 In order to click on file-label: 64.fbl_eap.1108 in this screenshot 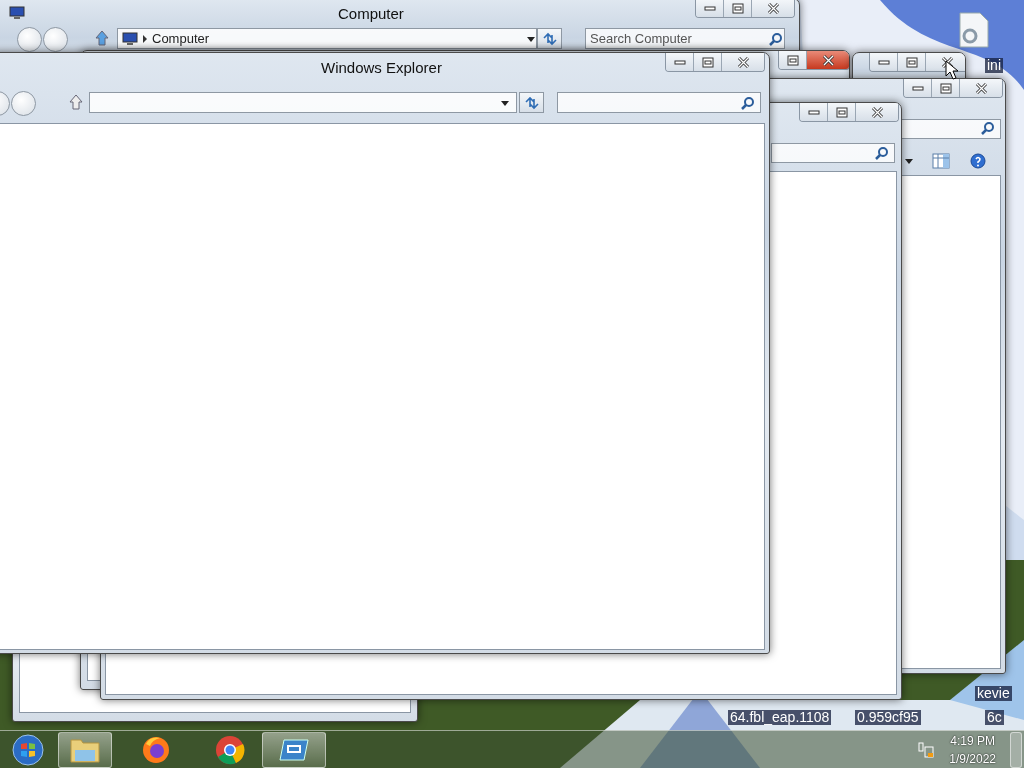, I will do `click(780, 718)`.